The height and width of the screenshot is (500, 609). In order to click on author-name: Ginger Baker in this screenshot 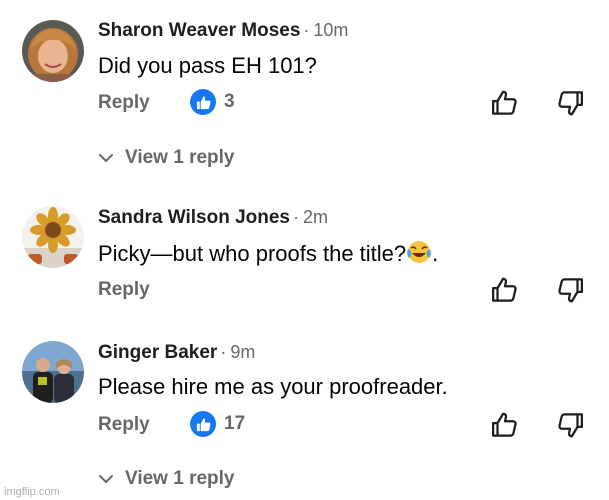, I will do `click(157, 352)`.